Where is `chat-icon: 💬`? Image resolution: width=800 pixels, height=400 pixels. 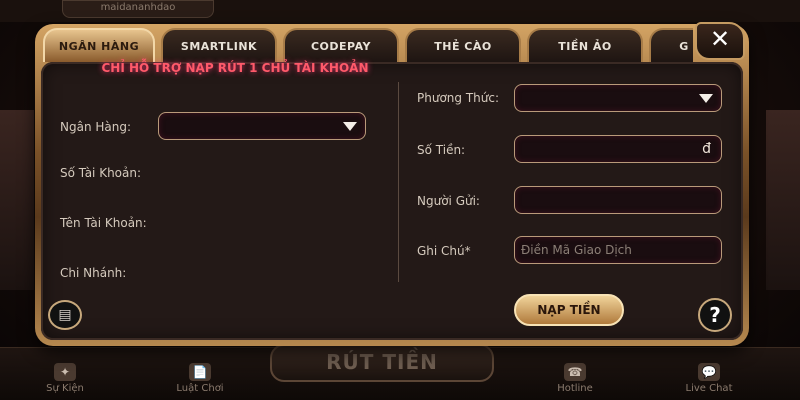
chat-icon: 💬 is located at coordinates (709, 372).